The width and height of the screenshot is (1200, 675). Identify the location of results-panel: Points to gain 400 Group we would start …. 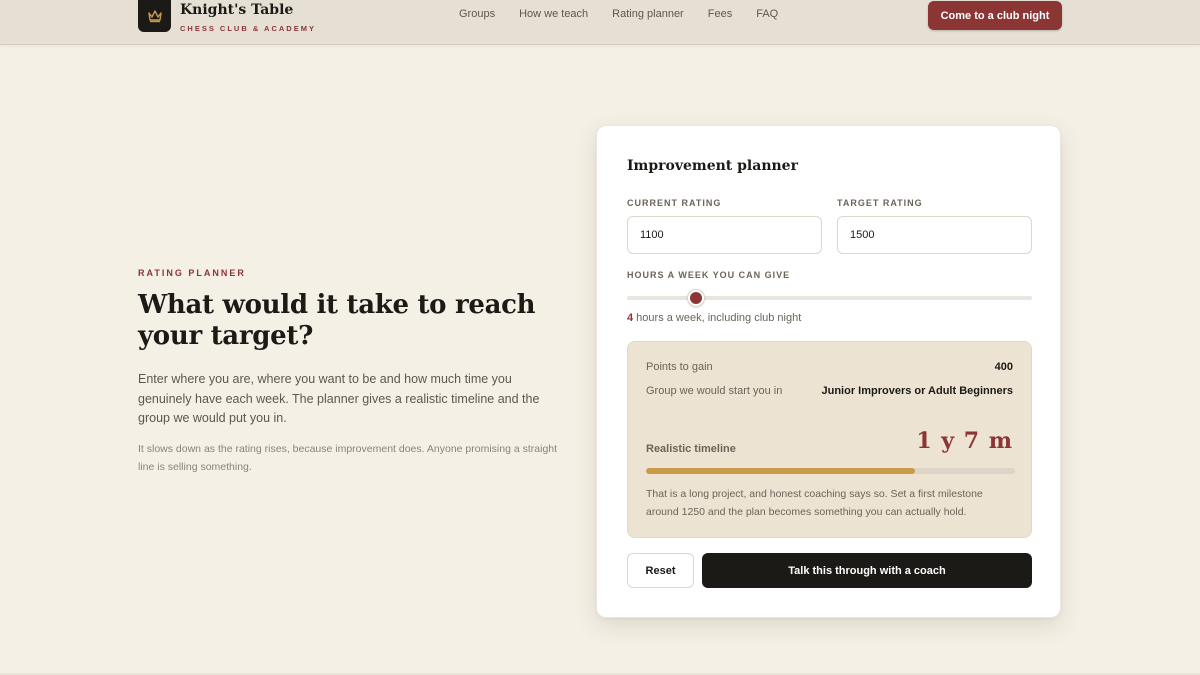
(829, 439).